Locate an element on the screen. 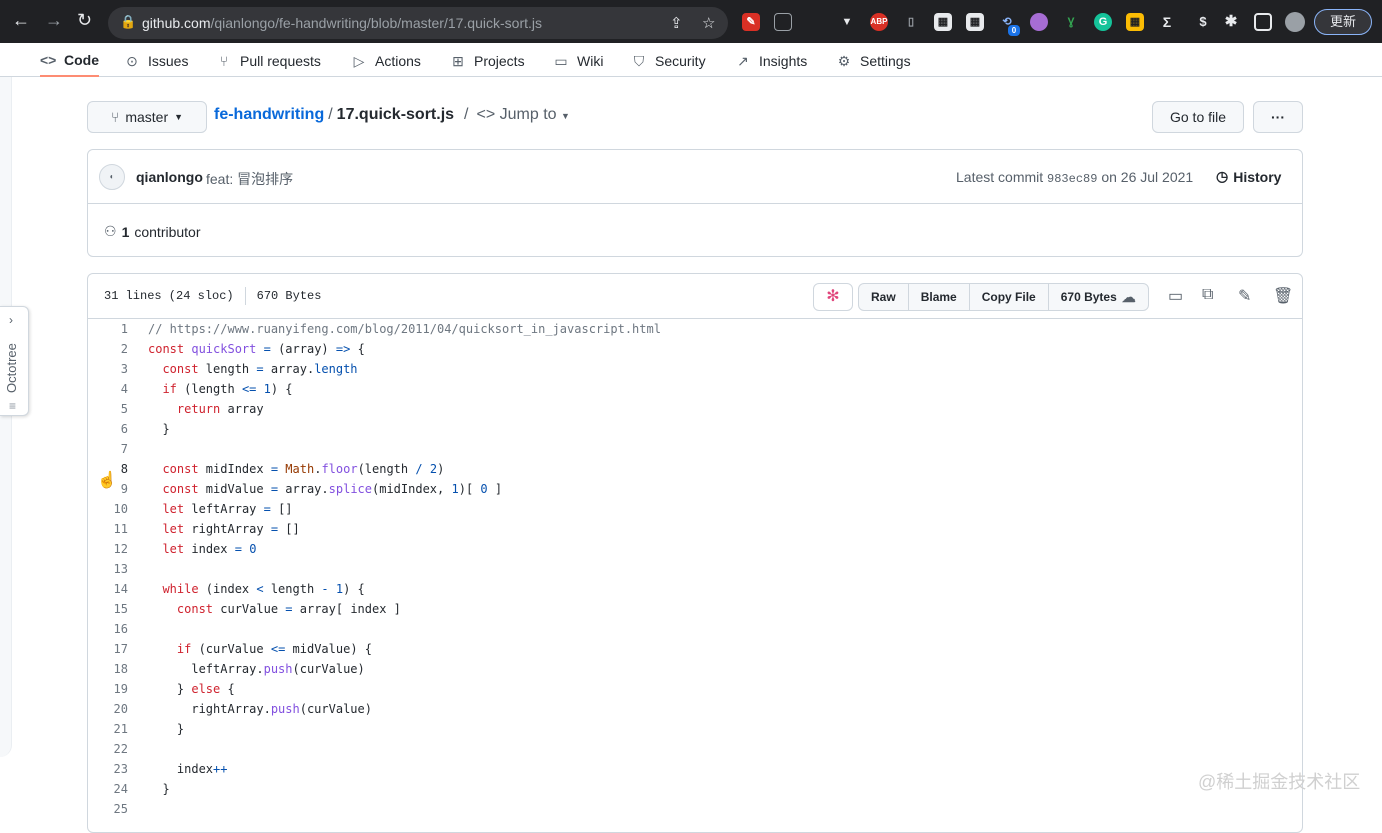 The image size is (1382, 833). line-number: 6 is located at coordinates (108, 429).